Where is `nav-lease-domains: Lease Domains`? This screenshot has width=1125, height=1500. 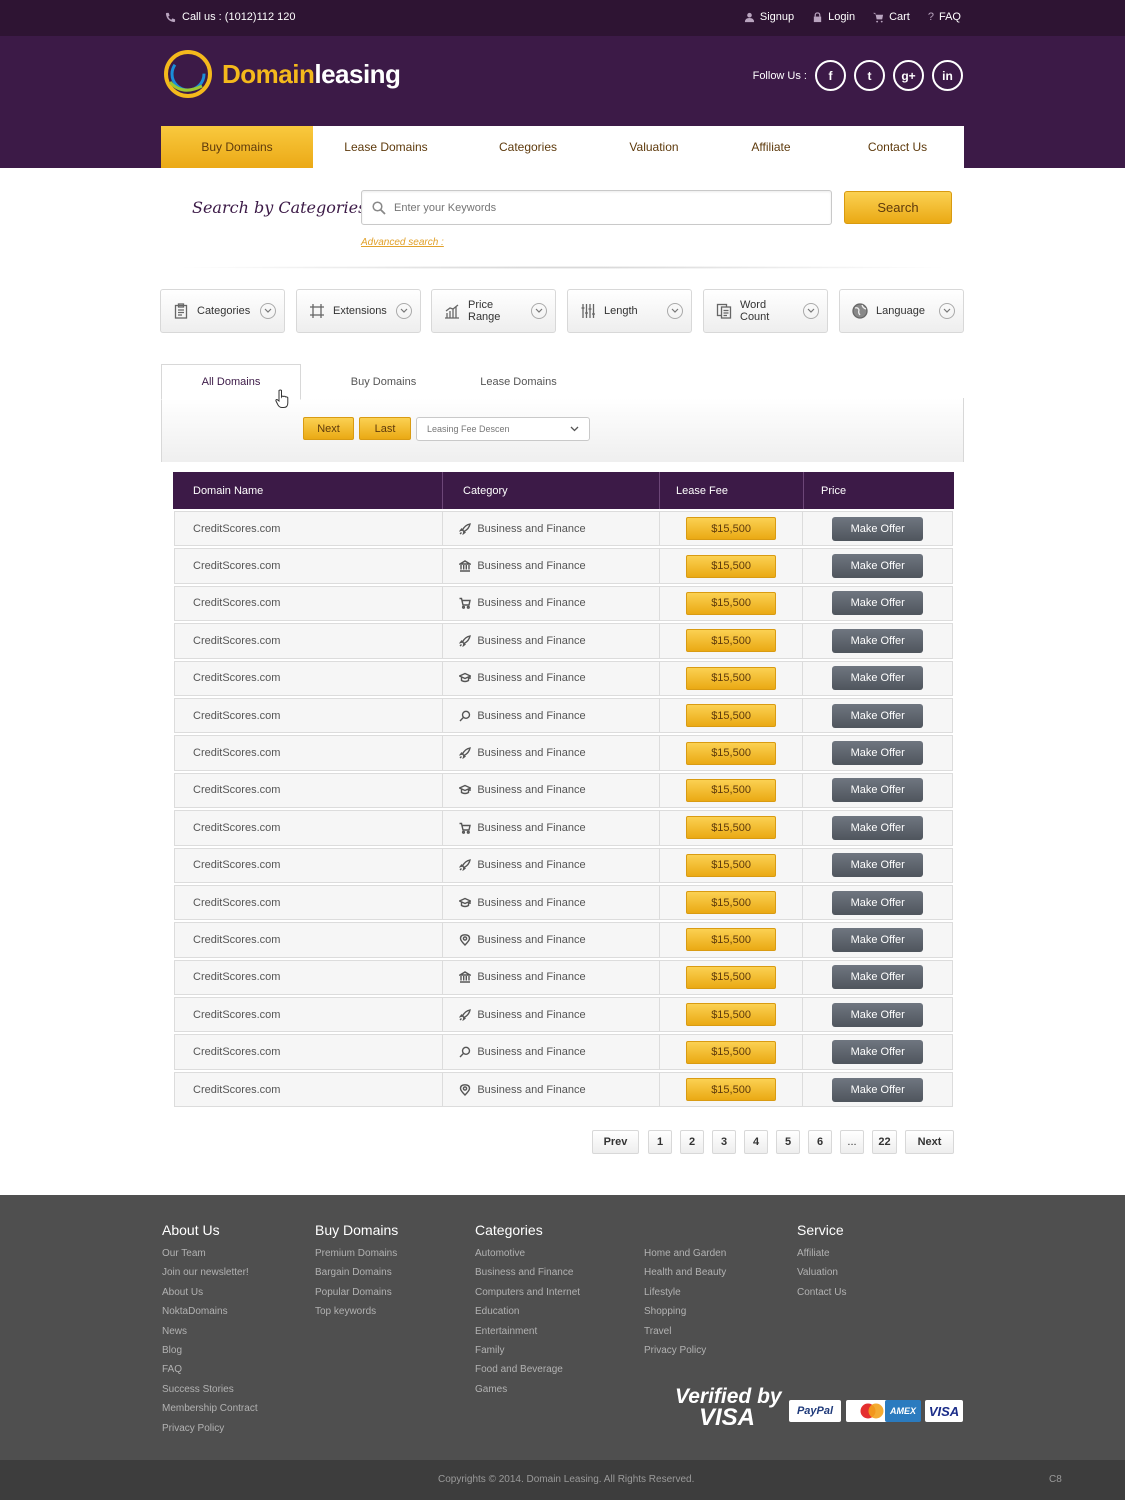
nav-lease-domains: Lease Domains is located at coordinates (386, 147).